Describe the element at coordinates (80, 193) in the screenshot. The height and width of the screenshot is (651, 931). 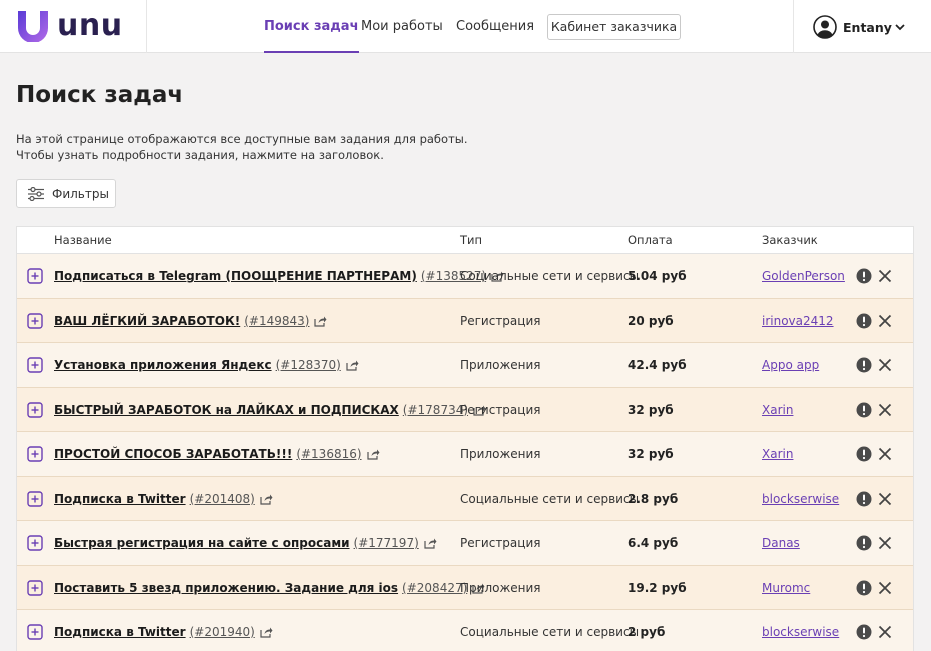
I see `filters-label: Фильтры` at that location.